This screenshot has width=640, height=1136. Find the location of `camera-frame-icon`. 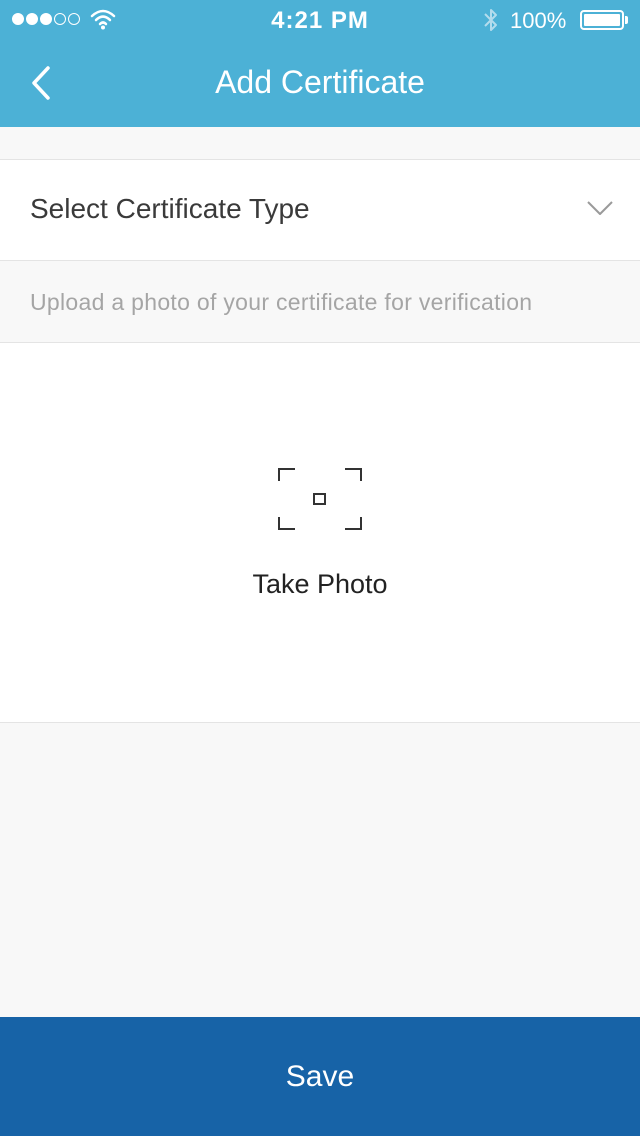

camera-frame-icon is located at coordinates (320, 499).